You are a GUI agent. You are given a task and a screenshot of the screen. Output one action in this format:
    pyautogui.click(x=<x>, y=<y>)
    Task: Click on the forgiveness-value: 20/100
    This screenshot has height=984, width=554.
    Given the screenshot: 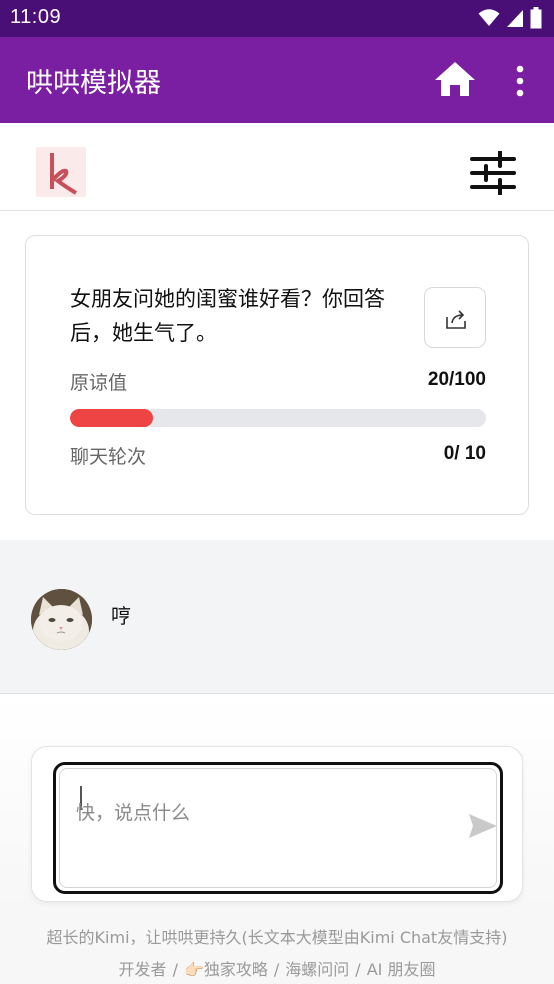 What is the action you would take?
    pyautogui.click(x=456, y=379)
    